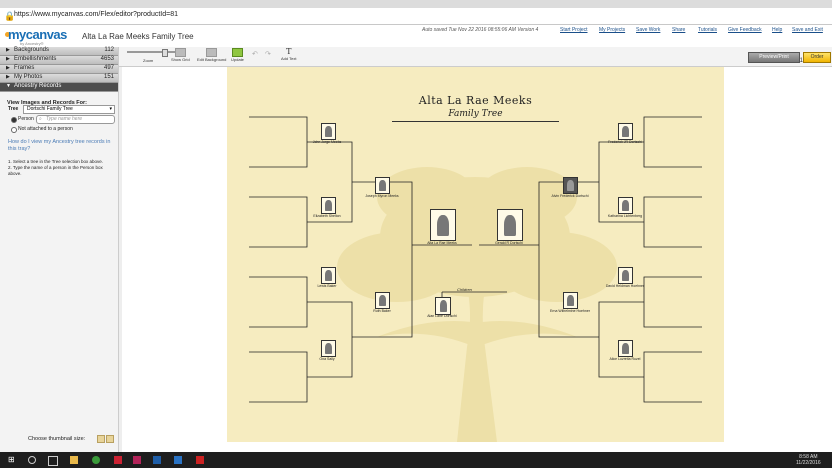  I want to click on spgm-photo, so click(625, 205).